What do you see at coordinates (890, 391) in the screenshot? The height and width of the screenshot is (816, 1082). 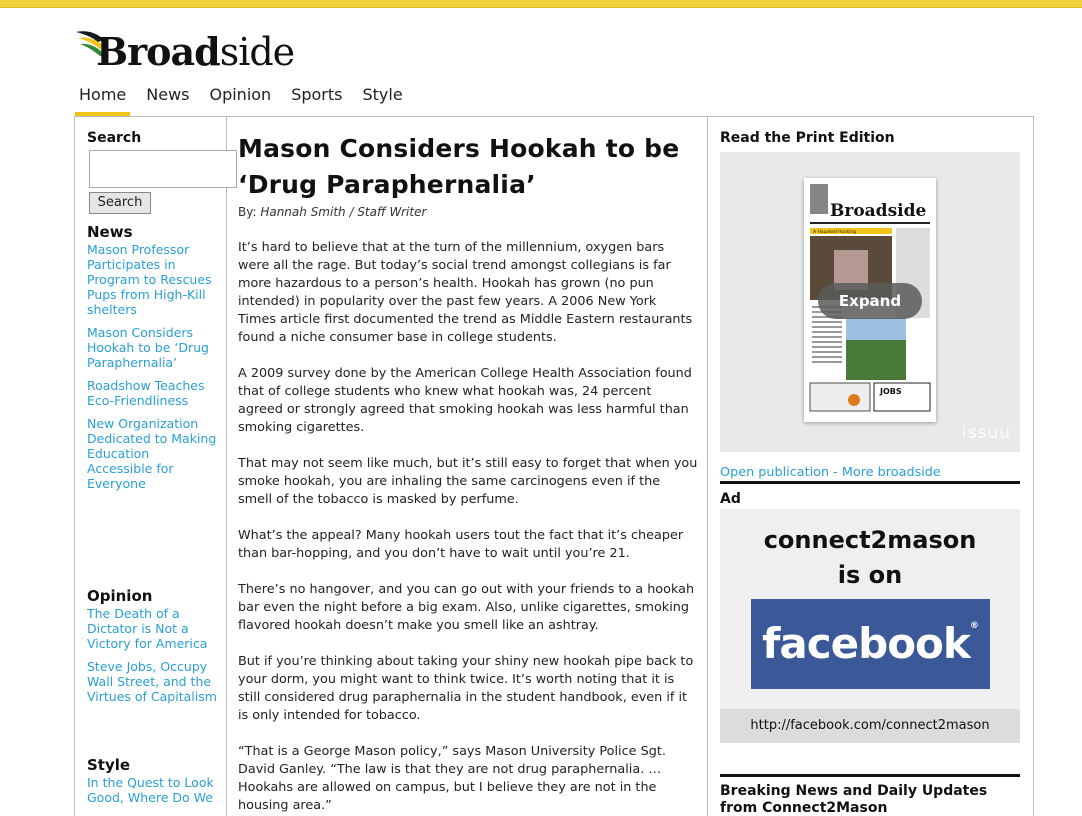 I see `thumb-jobs: JOBS` at bounding box center [890, 391].